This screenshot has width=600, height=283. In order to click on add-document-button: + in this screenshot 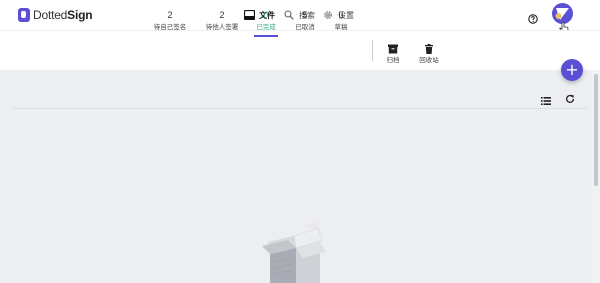, I will do `click(572, 70)`.